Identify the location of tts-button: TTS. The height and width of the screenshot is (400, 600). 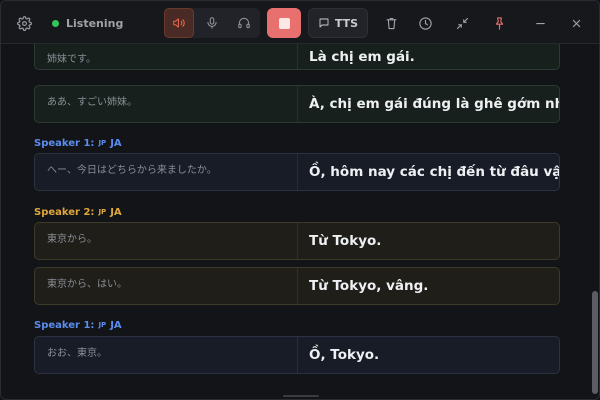
(338, 23).